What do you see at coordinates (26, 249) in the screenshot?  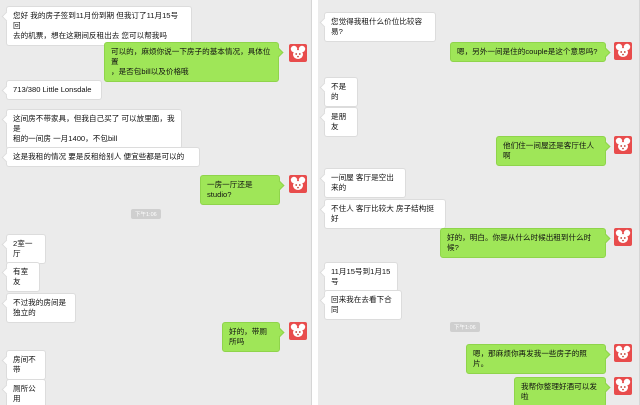 I see `message-bubble: 2室一厅` at bounding box center [26, 249].